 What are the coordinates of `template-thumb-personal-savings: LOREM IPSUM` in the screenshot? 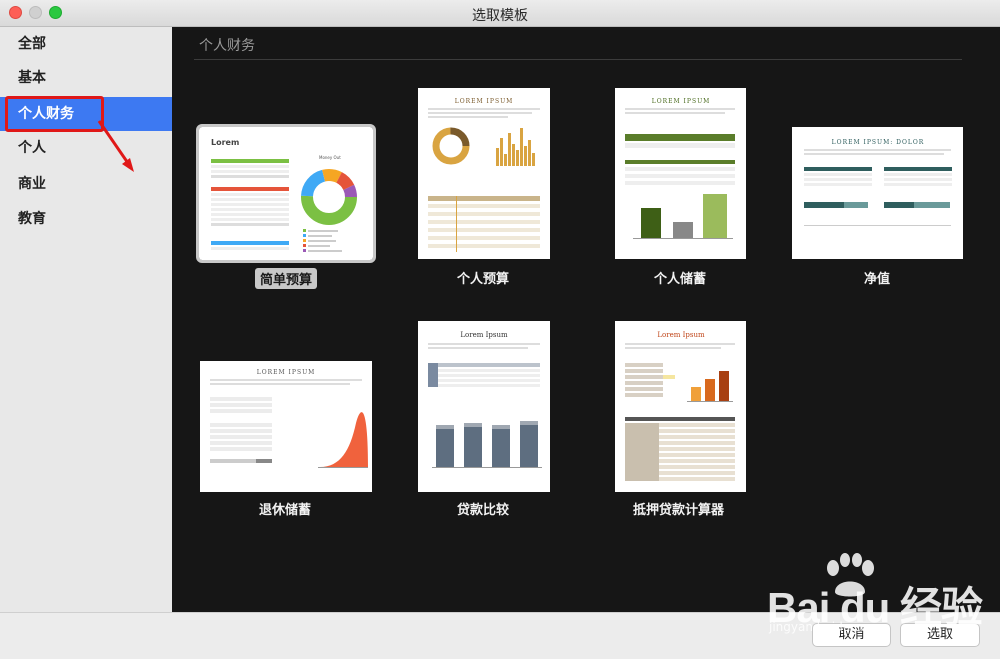 It's located at (680, 173).